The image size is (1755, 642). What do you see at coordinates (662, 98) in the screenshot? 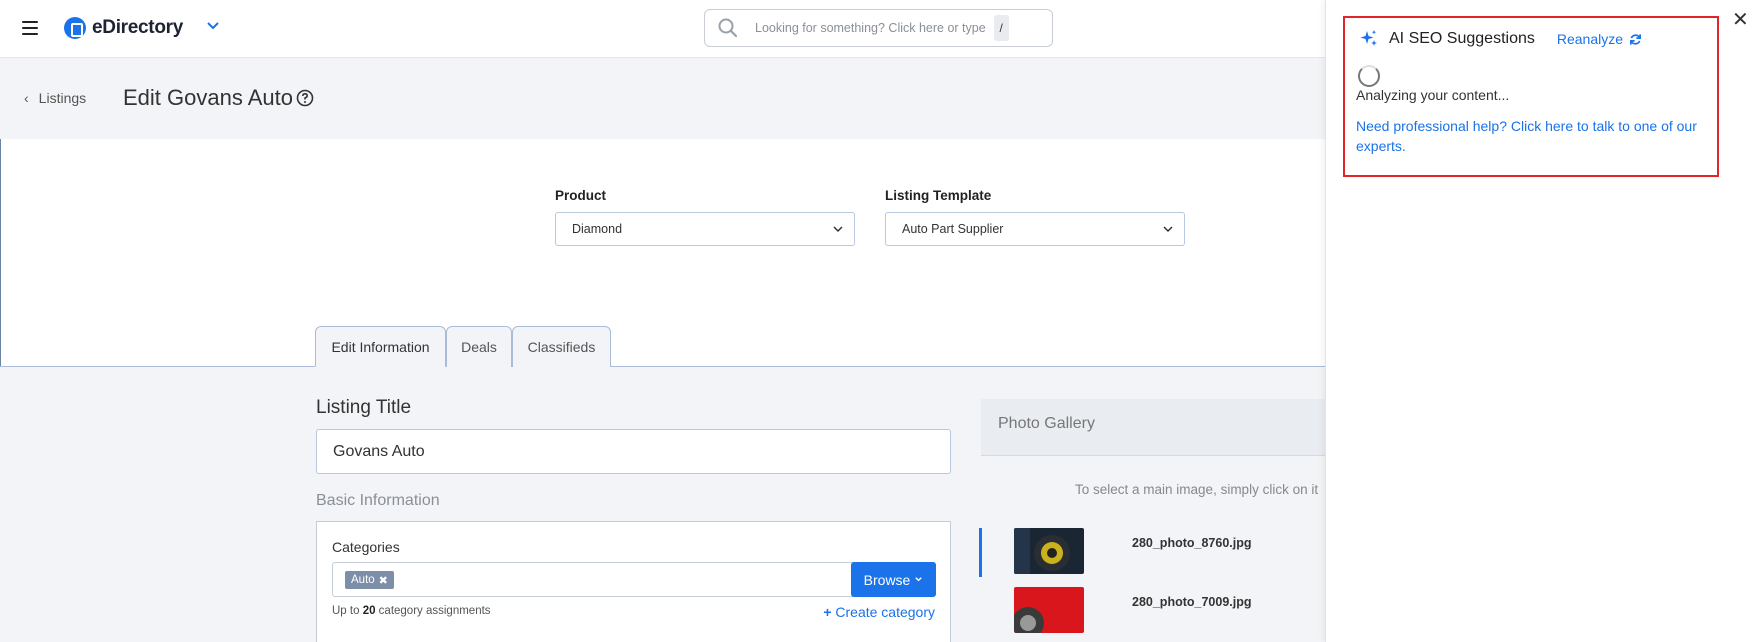
I see `page-header: ‹ Listings Edit Govans Auto` at bounding box center [662, 98].